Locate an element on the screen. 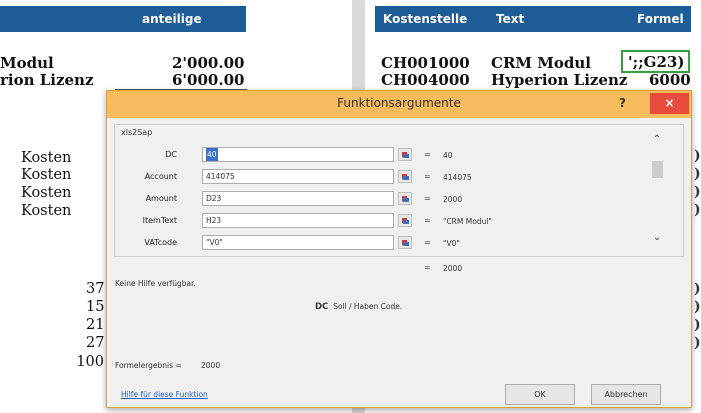  cell-number-2: 15 is located at coordinates (95, 307).